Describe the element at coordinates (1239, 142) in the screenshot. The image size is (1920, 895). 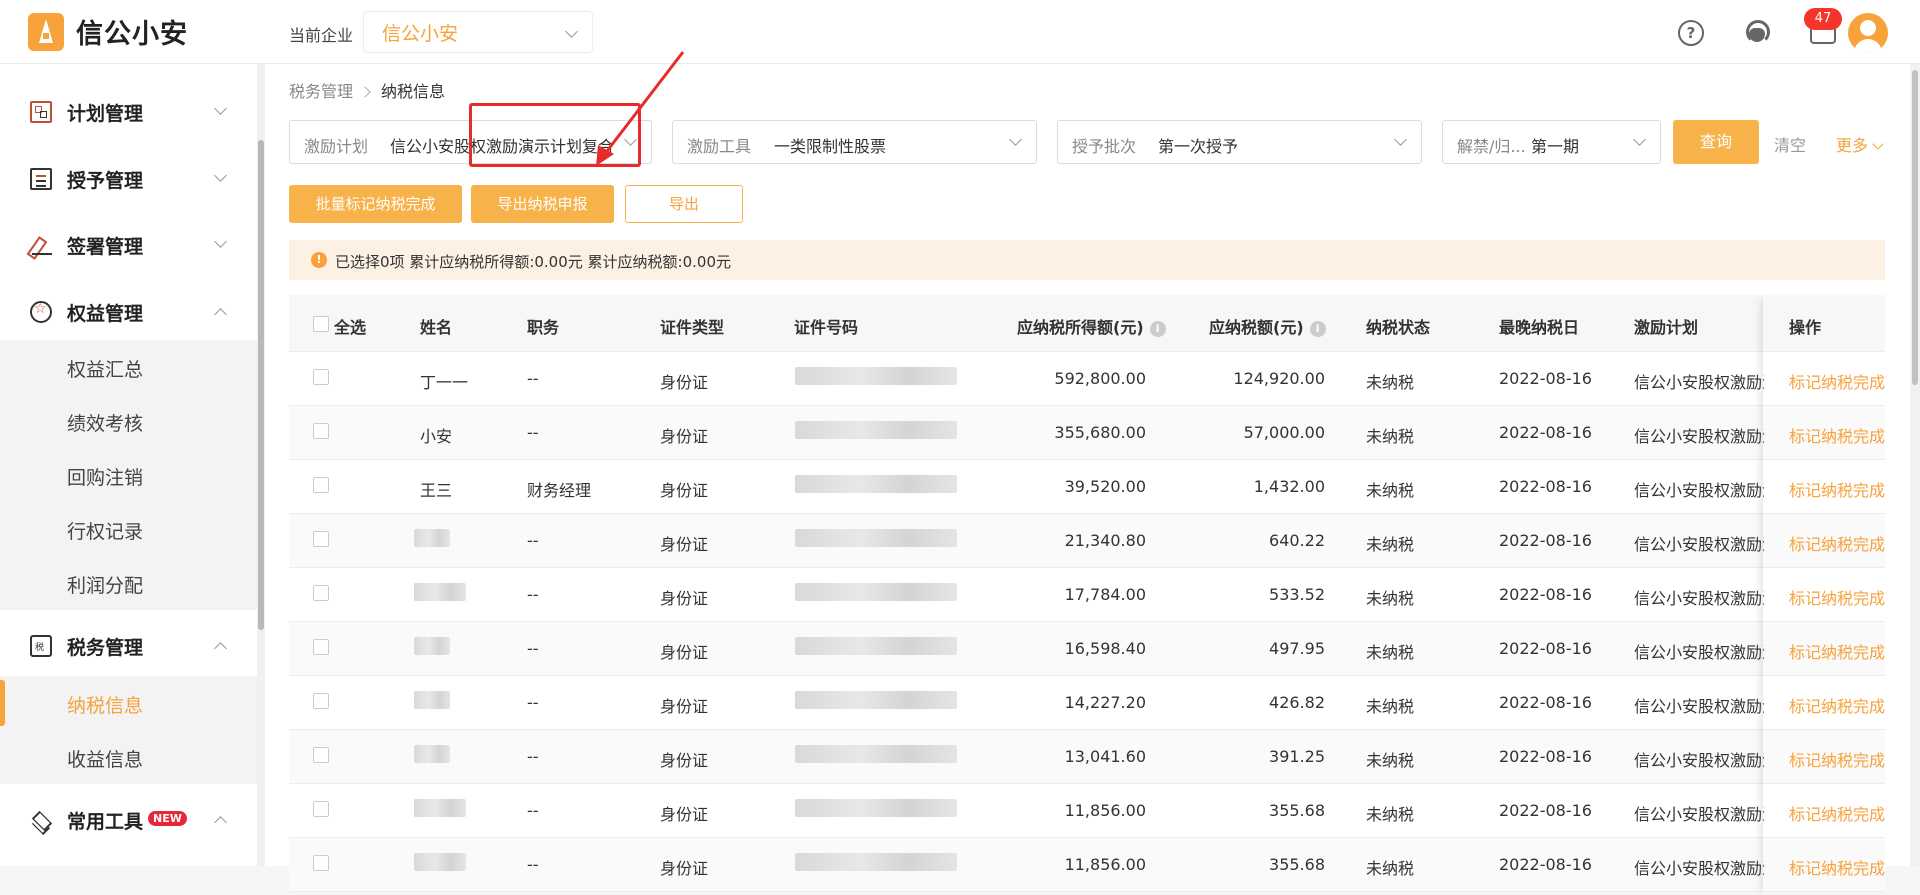
I see `grant-batch-select: 授予批次 第一次授予` at that location.